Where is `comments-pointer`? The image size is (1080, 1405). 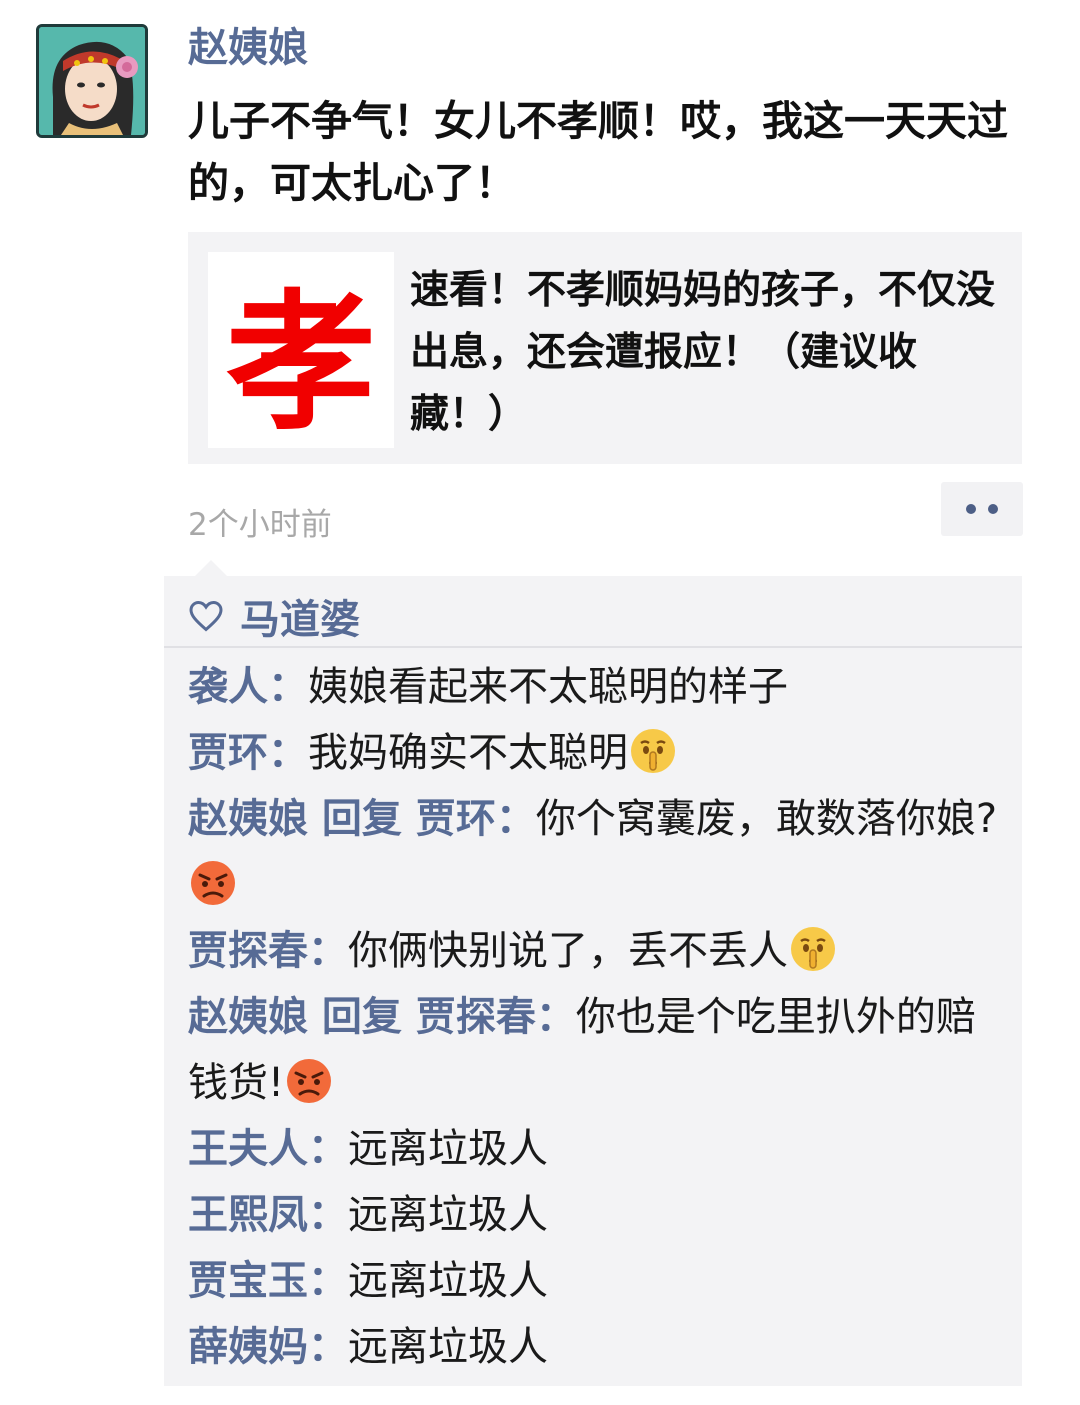
comments-pointer is located at coordinates (211, 568).